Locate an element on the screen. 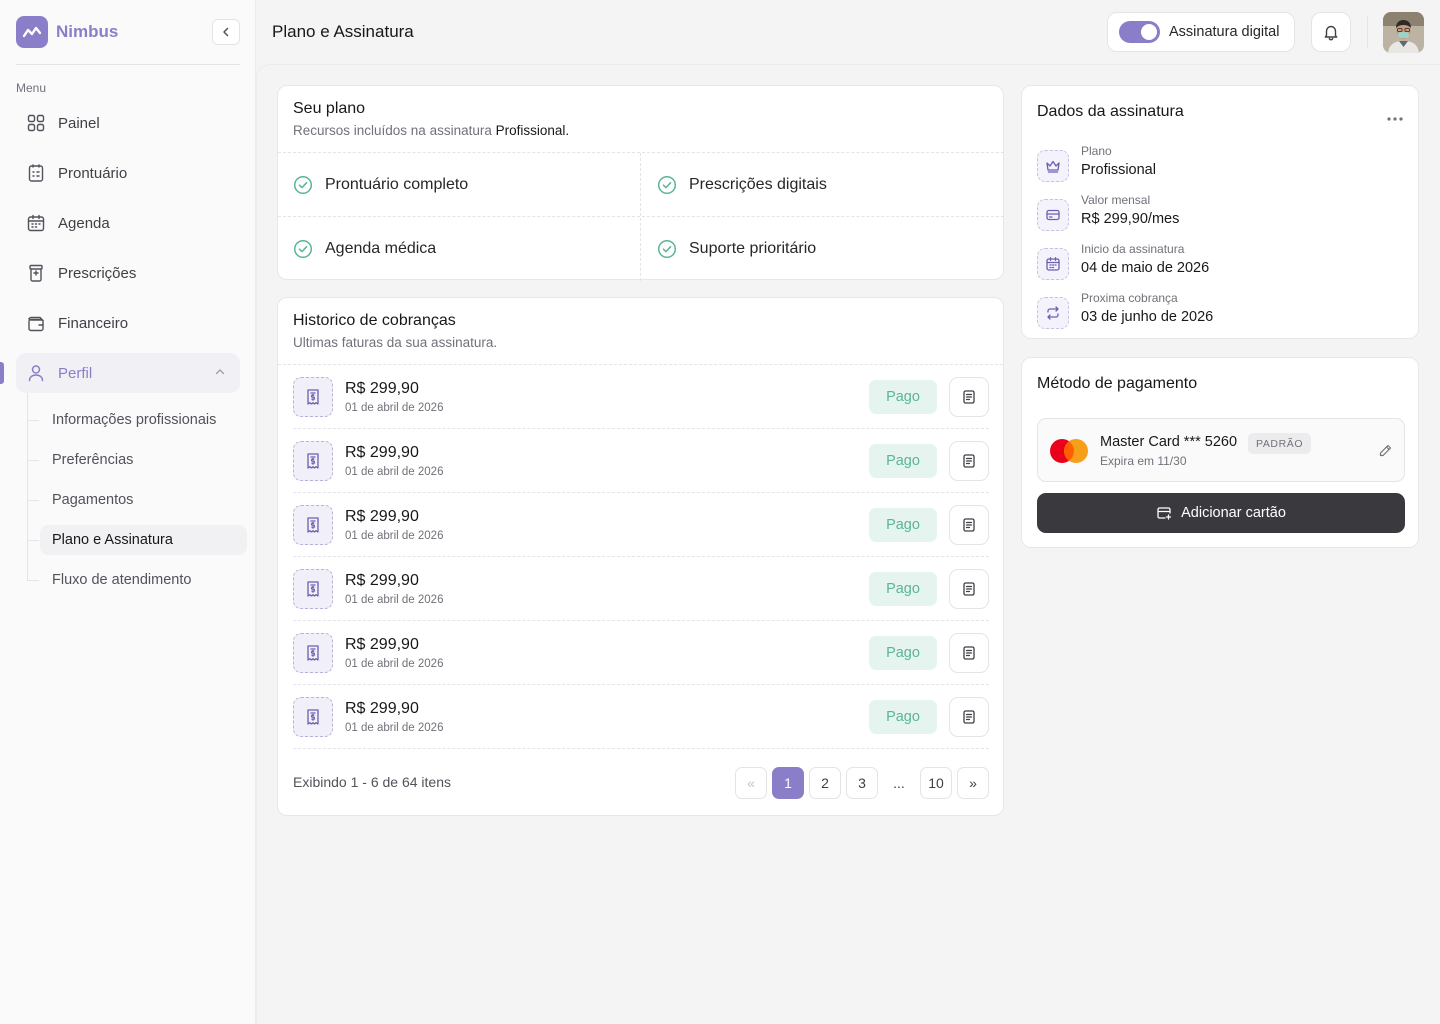 The image size is (1440, 1024). submenu-item-fluxo: Fluxo de atendimento is located at coordinates (143, 580).